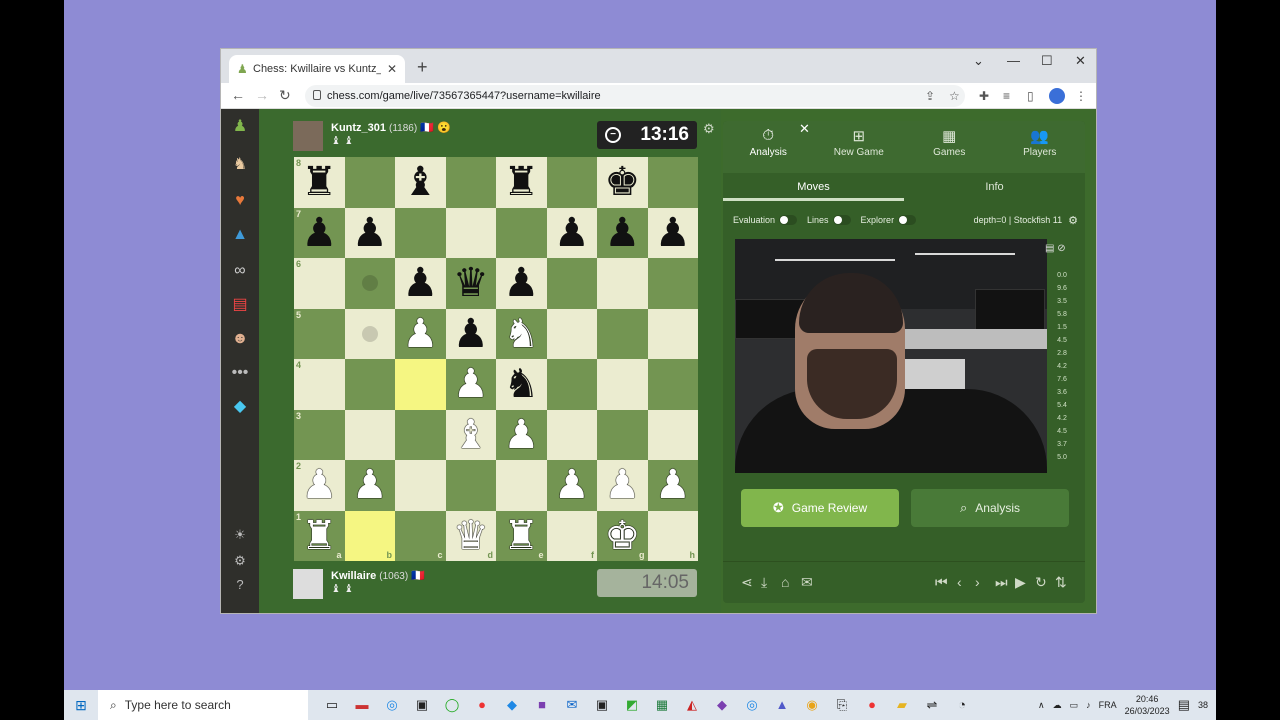 This screenshot has height=720, width=1280. What do you see at coordinates (622, 283) in the screenshot?
I see `square-g6` at bounding box center [622, 283].